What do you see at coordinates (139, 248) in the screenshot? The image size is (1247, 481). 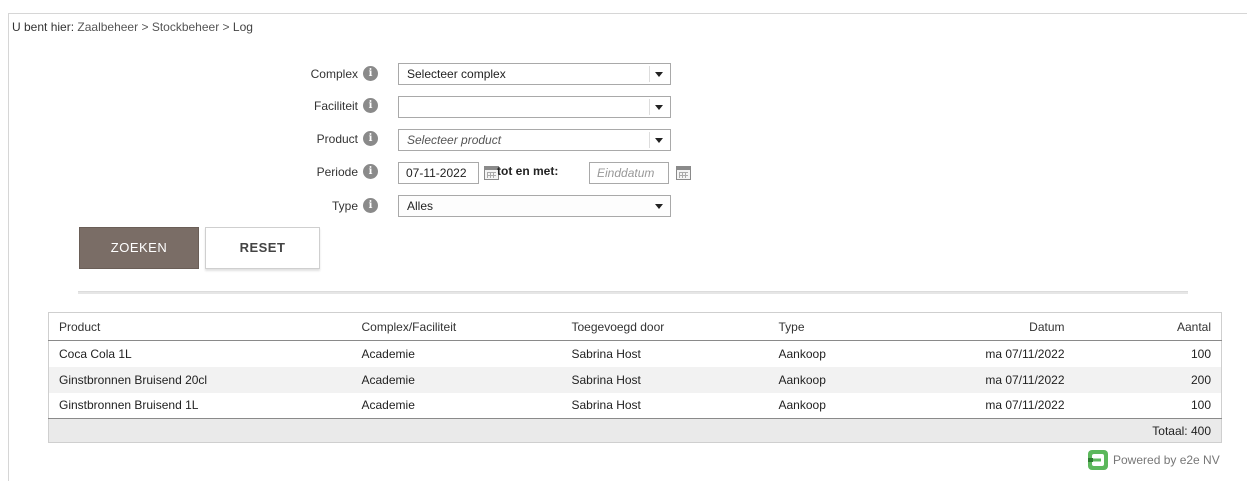 I see `search-button: ZOEKEN` at bounding box center [139, 248].